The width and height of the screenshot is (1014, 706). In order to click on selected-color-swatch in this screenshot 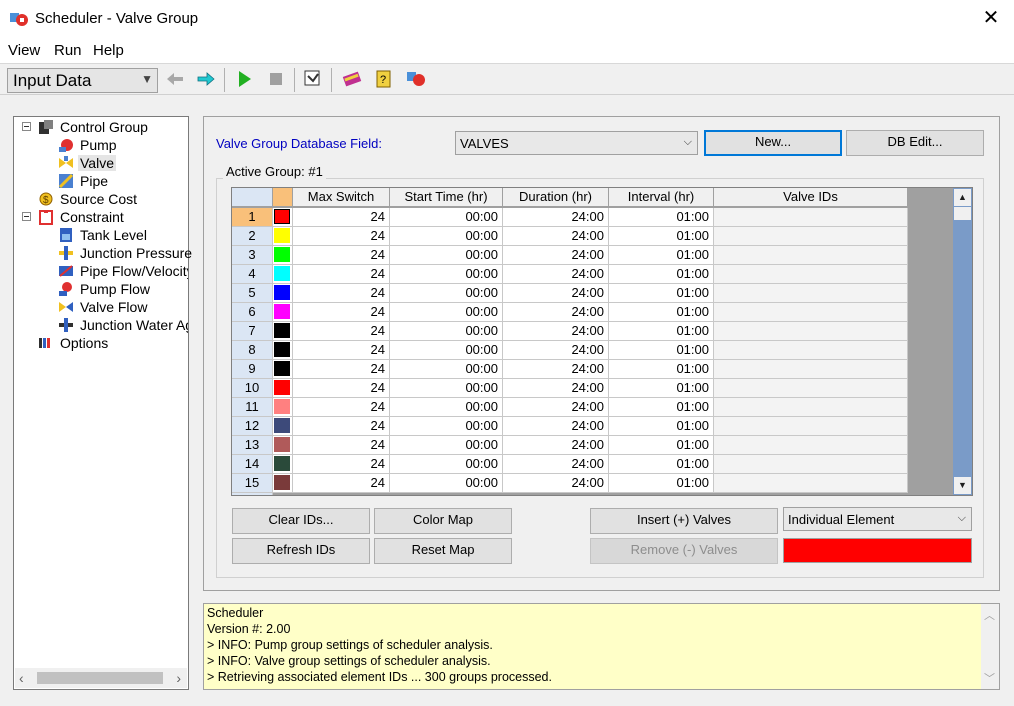, I will do `click(877, 550)`.